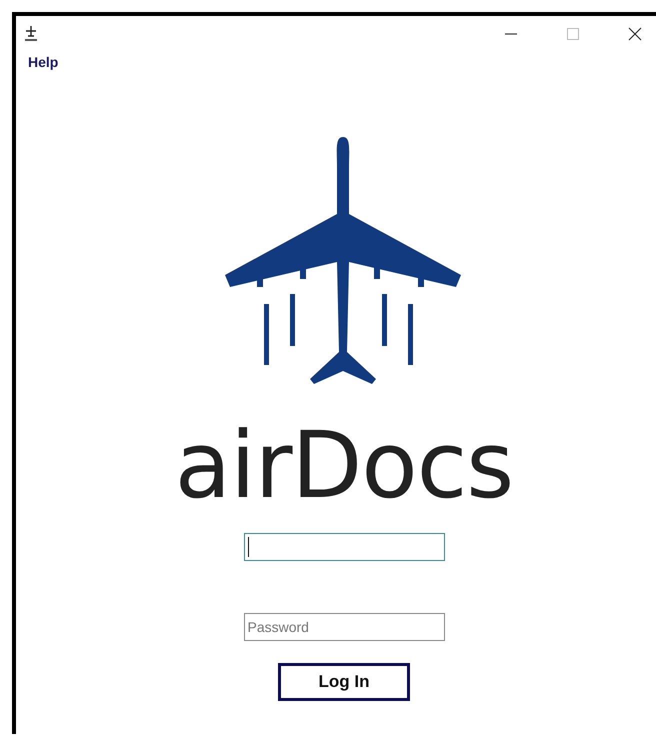 Image resolution: width=656 pixels, height=738 pixels. I want to click on login-button: Log In, so click(344, 682).